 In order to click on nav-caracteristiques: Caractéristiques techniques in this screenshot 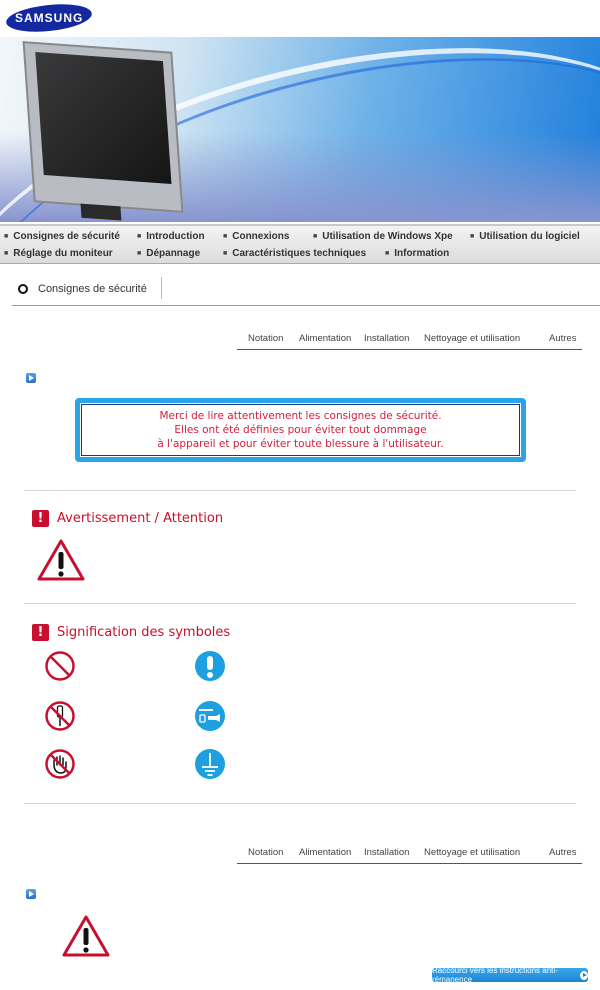, I will do `click(294, 253)`.